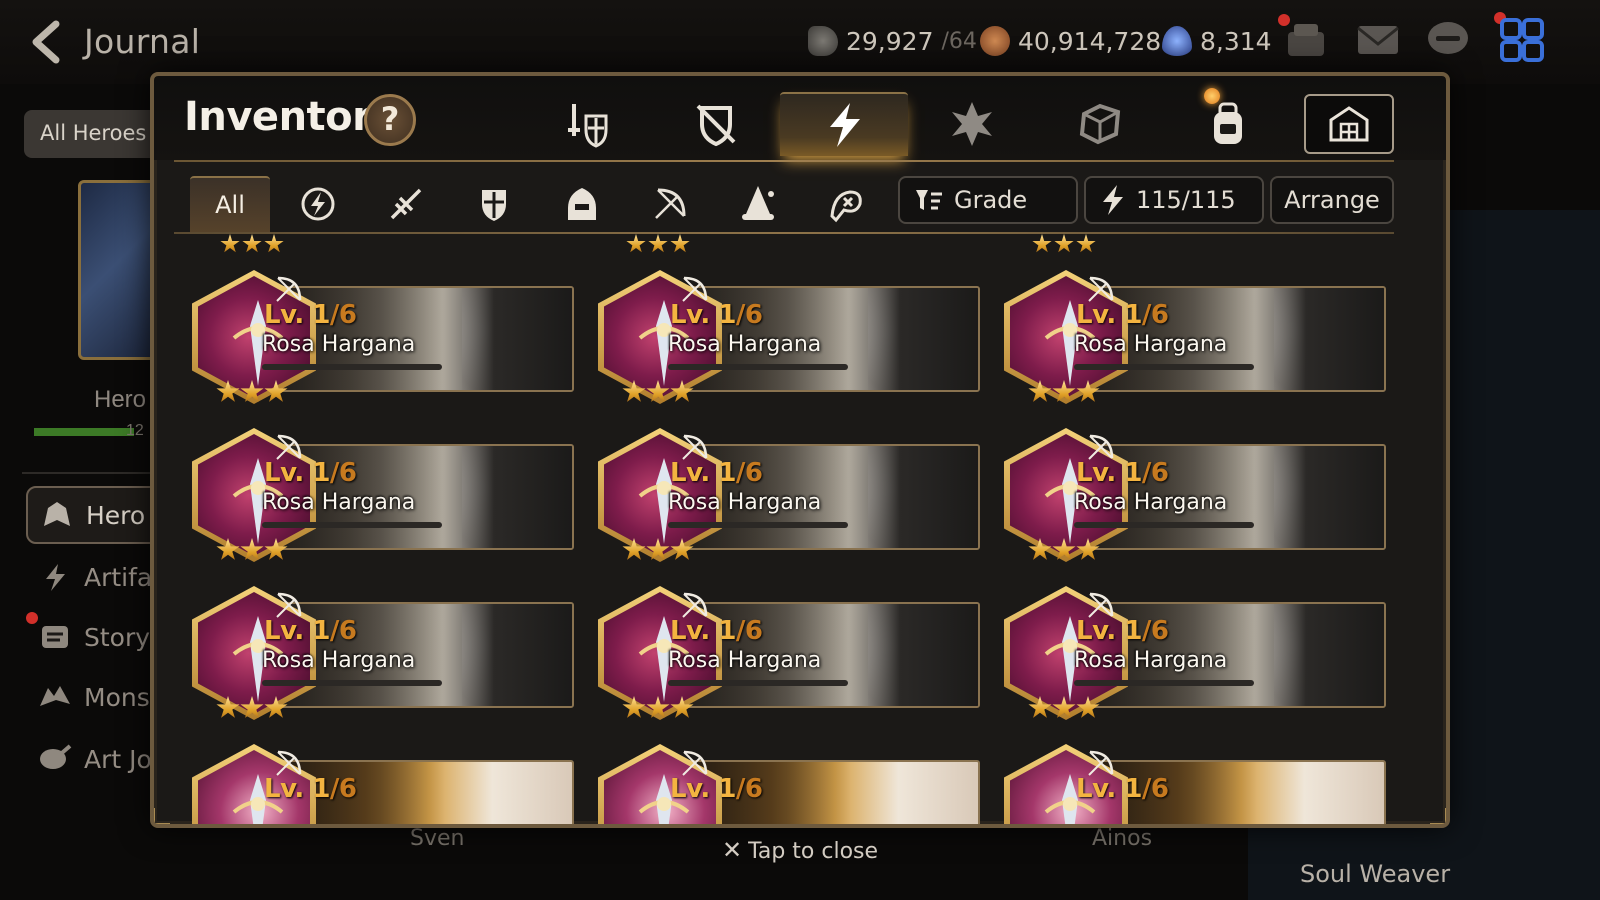  I want to click on tab-material, so click(1100, 124).